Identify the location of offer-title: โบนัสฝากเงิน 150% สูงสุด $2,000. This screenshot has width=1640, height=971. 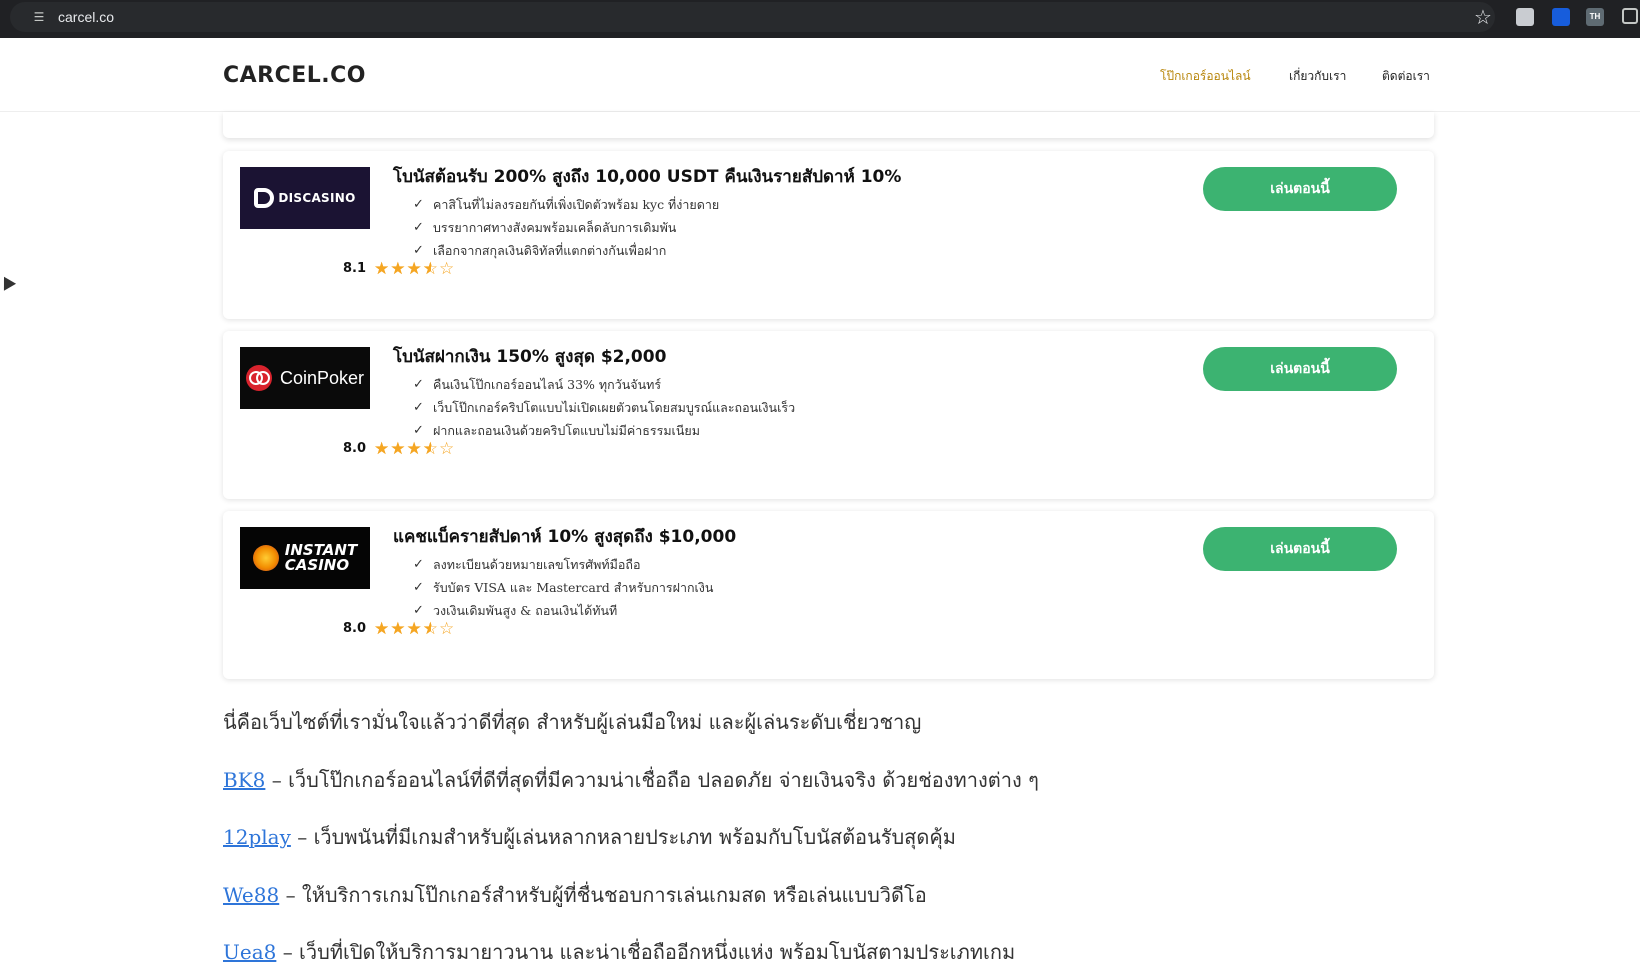
(530, 357).